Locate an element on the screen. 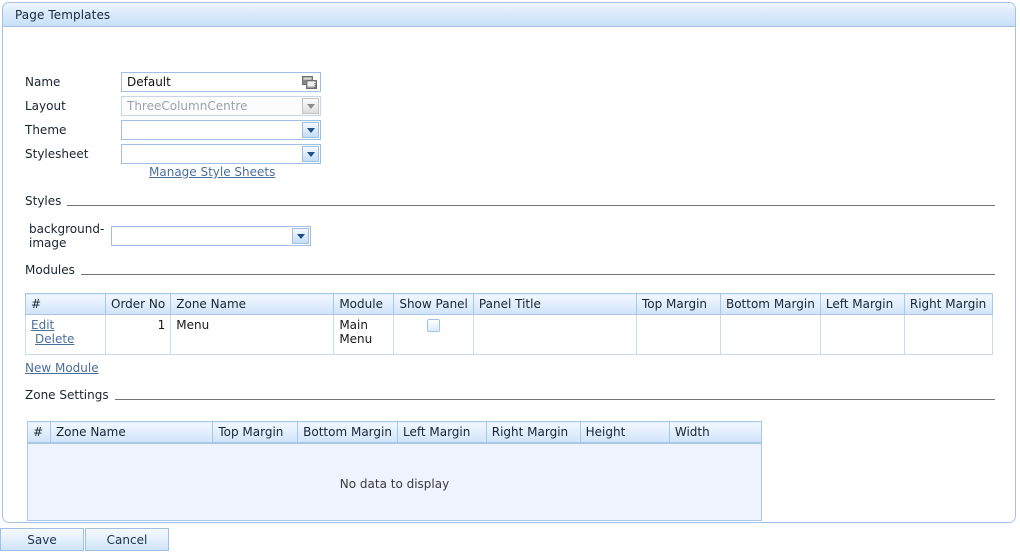 This screenshot has height=556, width=1020. zone-col-bottom-margin: Bottom Margin is located at coordinates (347, 432).